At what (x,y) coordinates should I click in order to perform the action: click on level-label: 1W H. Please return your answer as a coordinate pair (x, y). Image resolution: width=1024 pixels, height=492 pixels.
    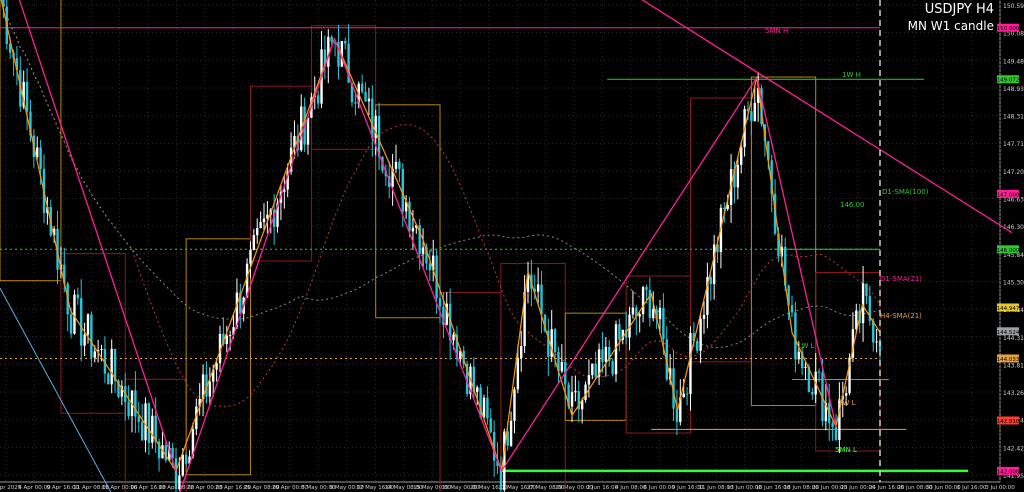
    Looking at the image, I should click on (851, 75).